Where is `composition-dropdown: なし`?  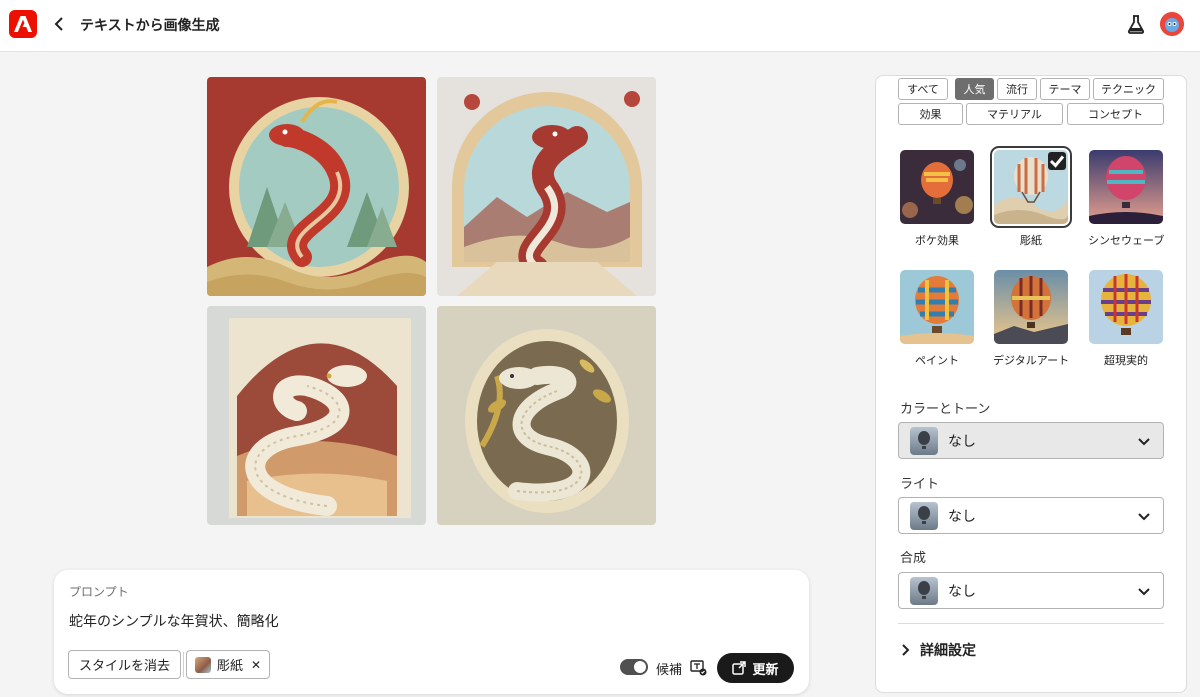 composition-dropdown: なし is located at coordinates (1031, 590).